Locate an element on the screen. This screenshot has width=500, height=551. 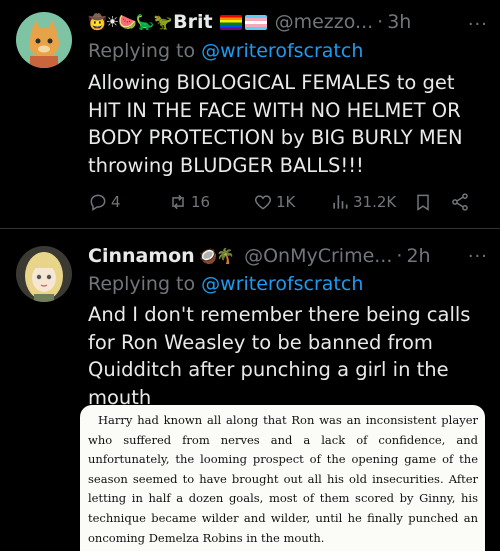
tweet-header: 🤠☀🍉🦕🦖 Brit @mezzo... · 3h is located at coordinates (288, 22).